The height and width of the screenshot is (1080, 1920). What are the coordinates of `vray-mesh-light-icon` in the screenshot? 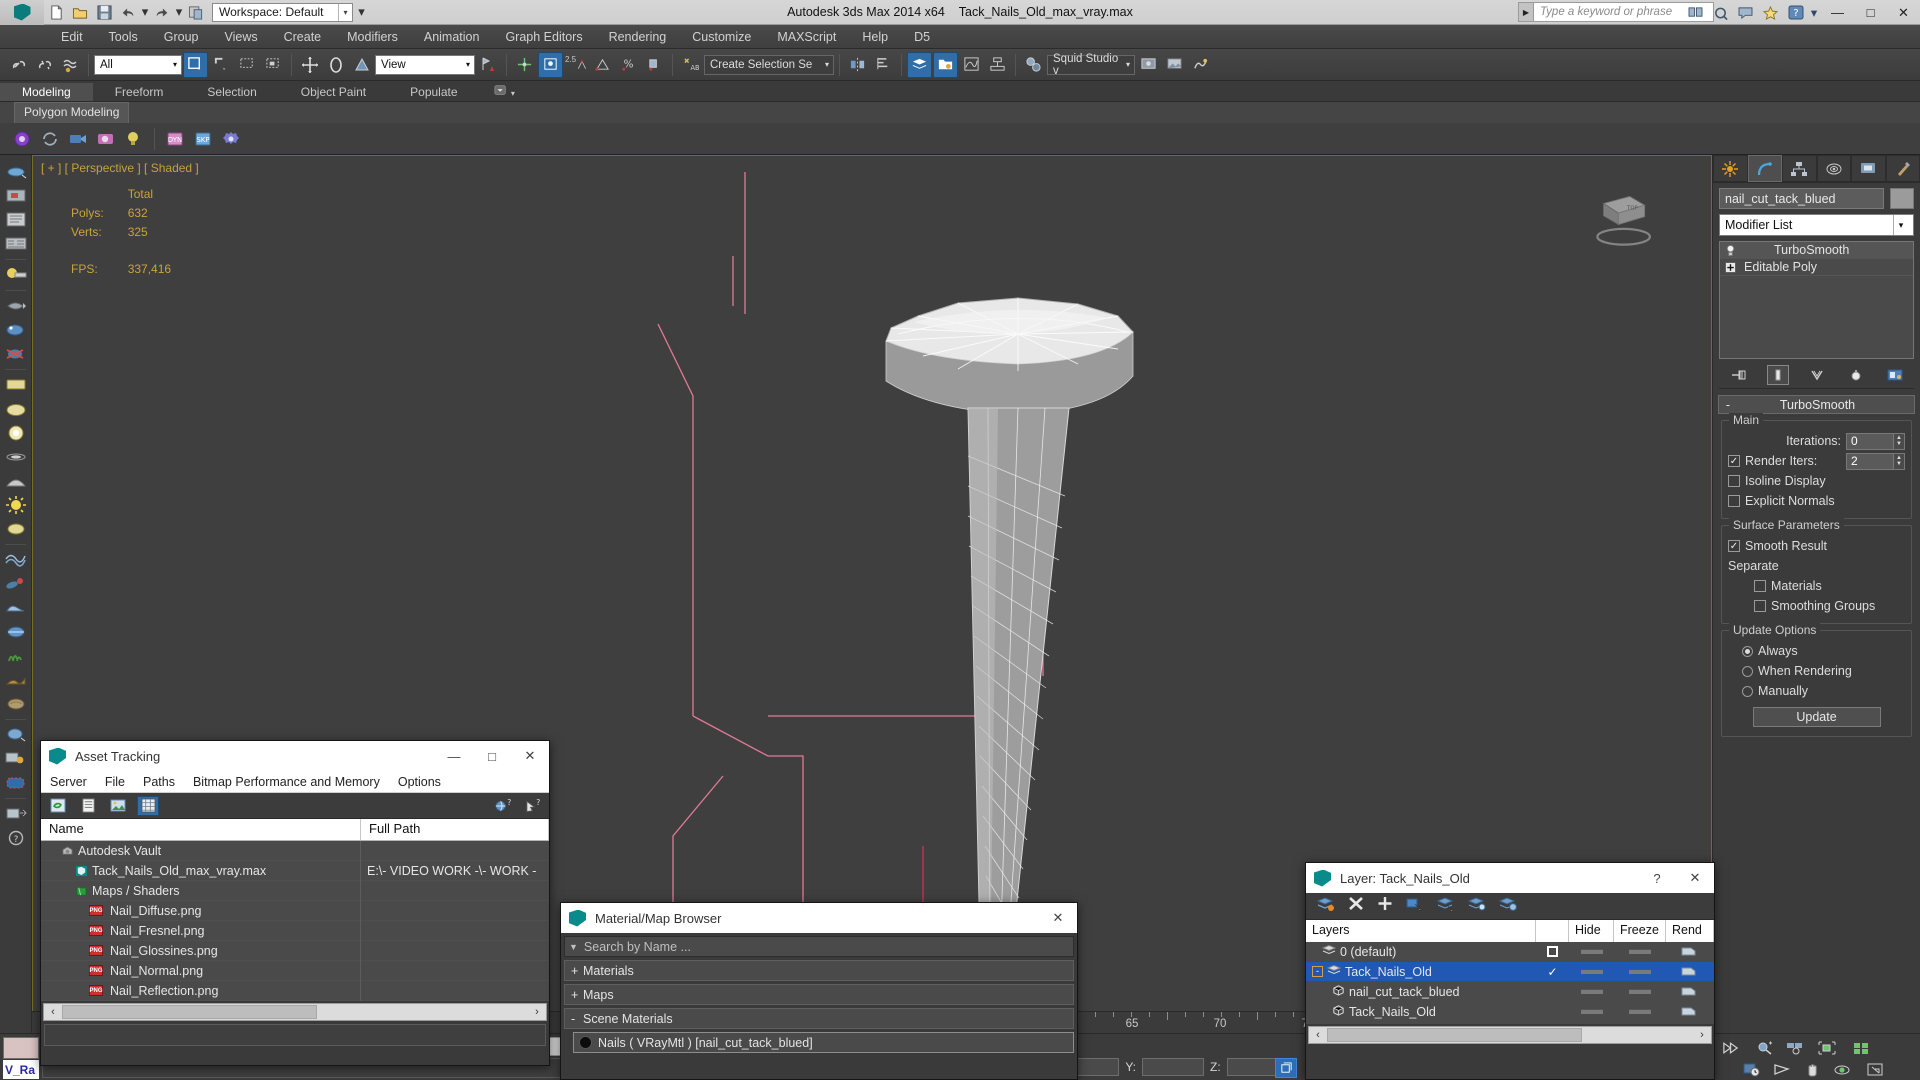 It's located at (16, 481).